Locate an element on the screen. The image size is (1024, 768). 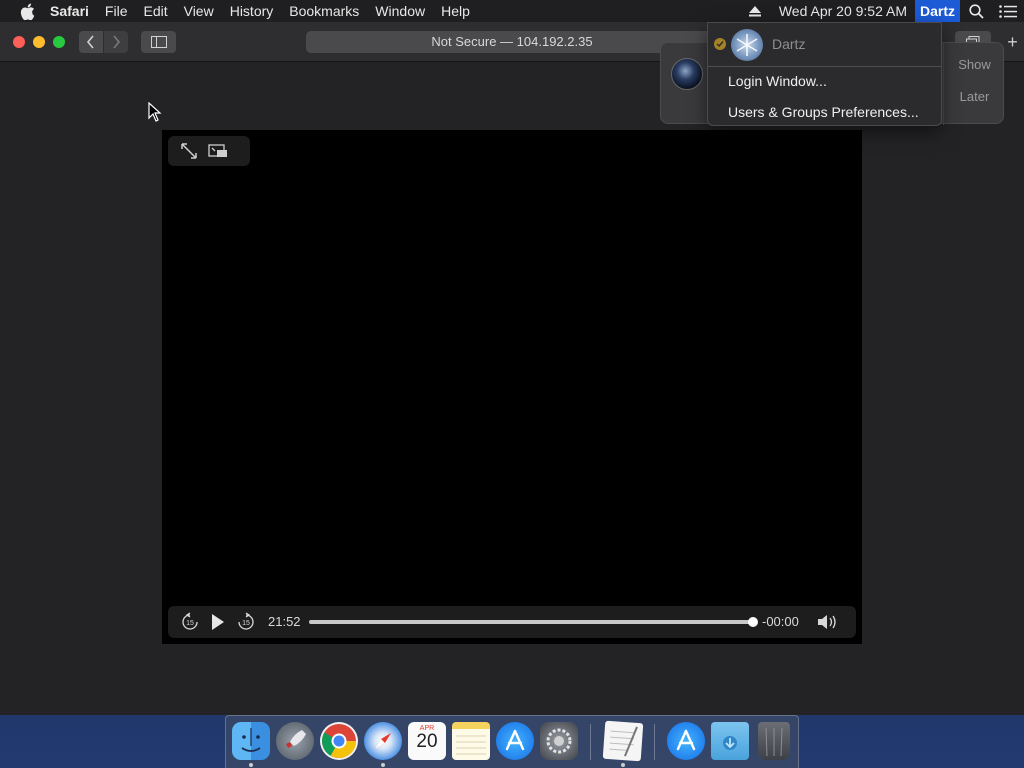
system-preferences-icon is located at coordinates (559, 741).